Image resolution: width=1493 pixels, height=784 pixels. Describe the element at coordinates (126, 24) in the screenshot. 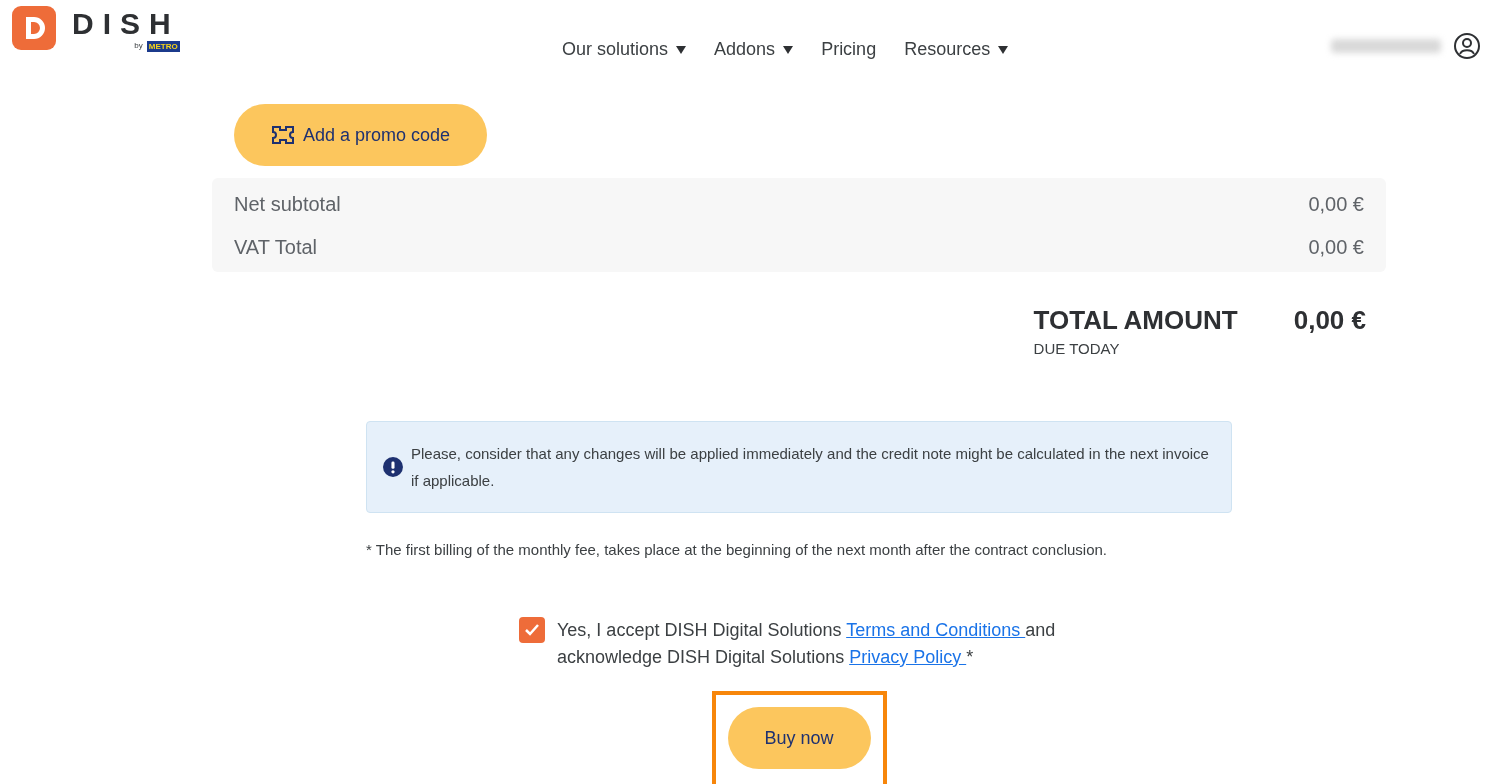

I see `brand-name: DISH` at that location.